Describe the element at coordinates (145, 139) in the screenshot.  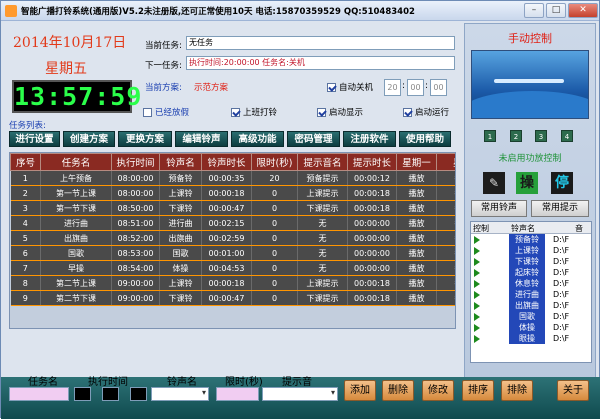
I see `change-scheme-button: 更换方案` at that location.